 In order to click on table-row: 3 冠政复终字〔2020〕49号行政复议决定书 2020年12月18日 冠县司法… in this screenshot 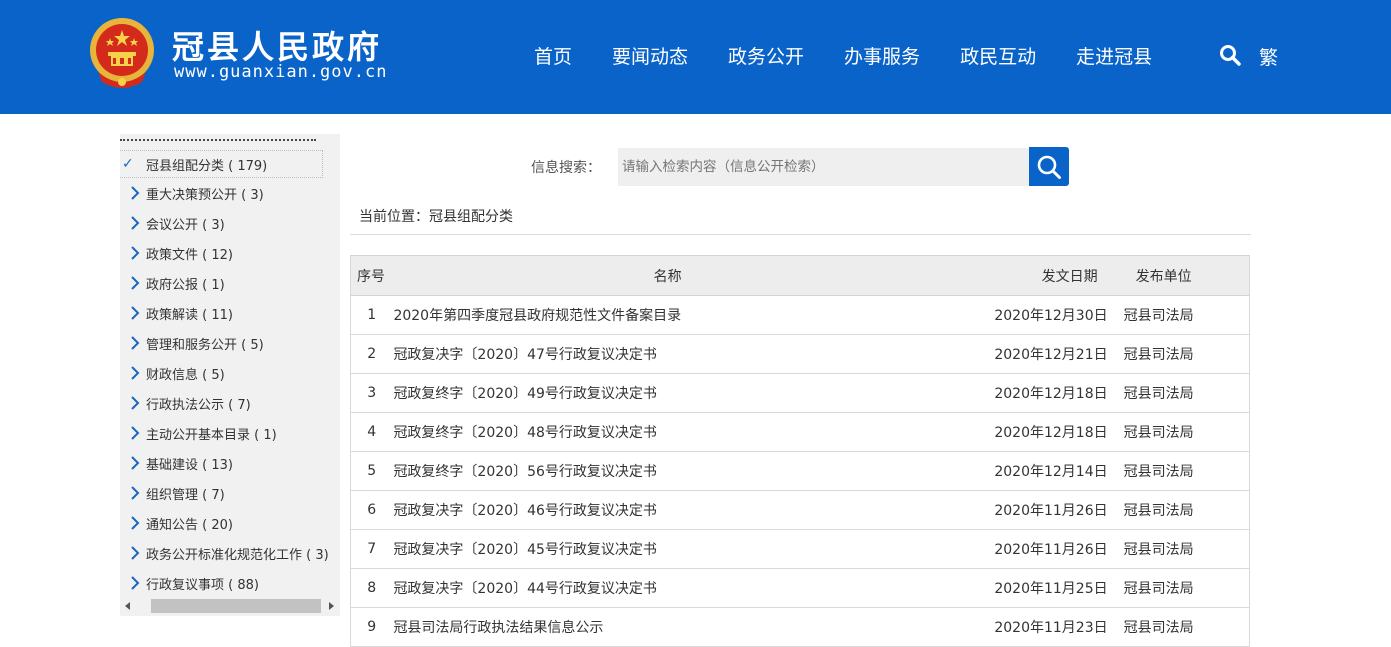, I will do `click(800, 393)`.